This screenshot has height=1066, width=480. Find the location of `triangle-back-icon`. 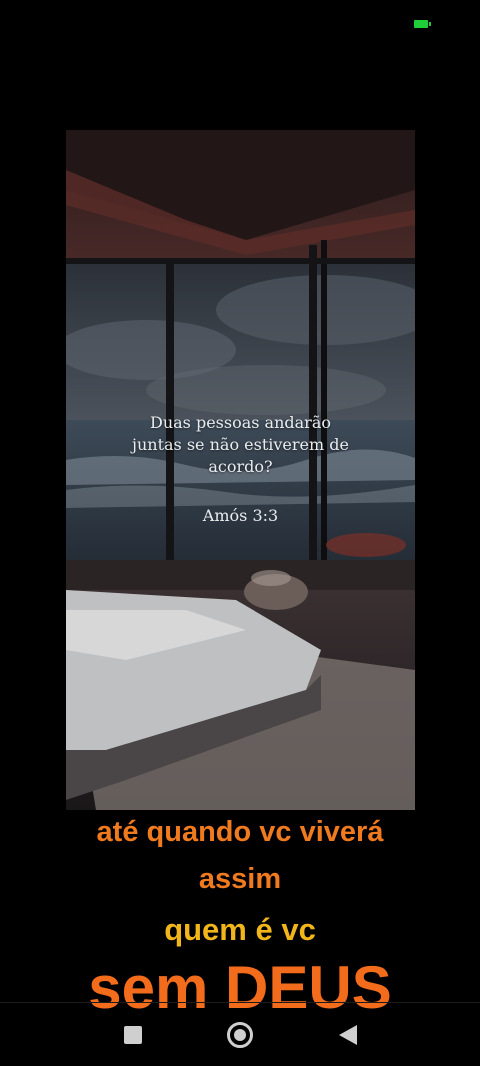

triangle-back-icon is located at coordinates (348, 1035).